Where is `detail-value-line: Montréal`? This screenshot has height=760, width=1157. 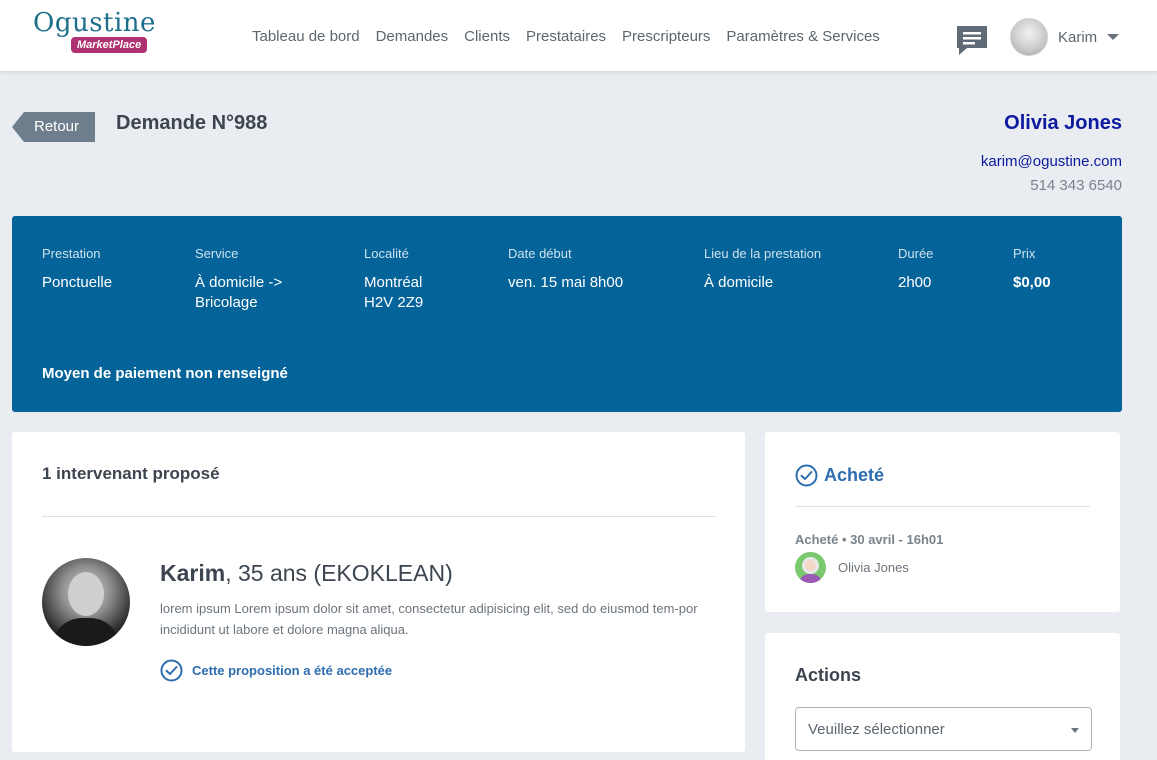 detail-value-line: Montréal is located at coordinates (393, 282).